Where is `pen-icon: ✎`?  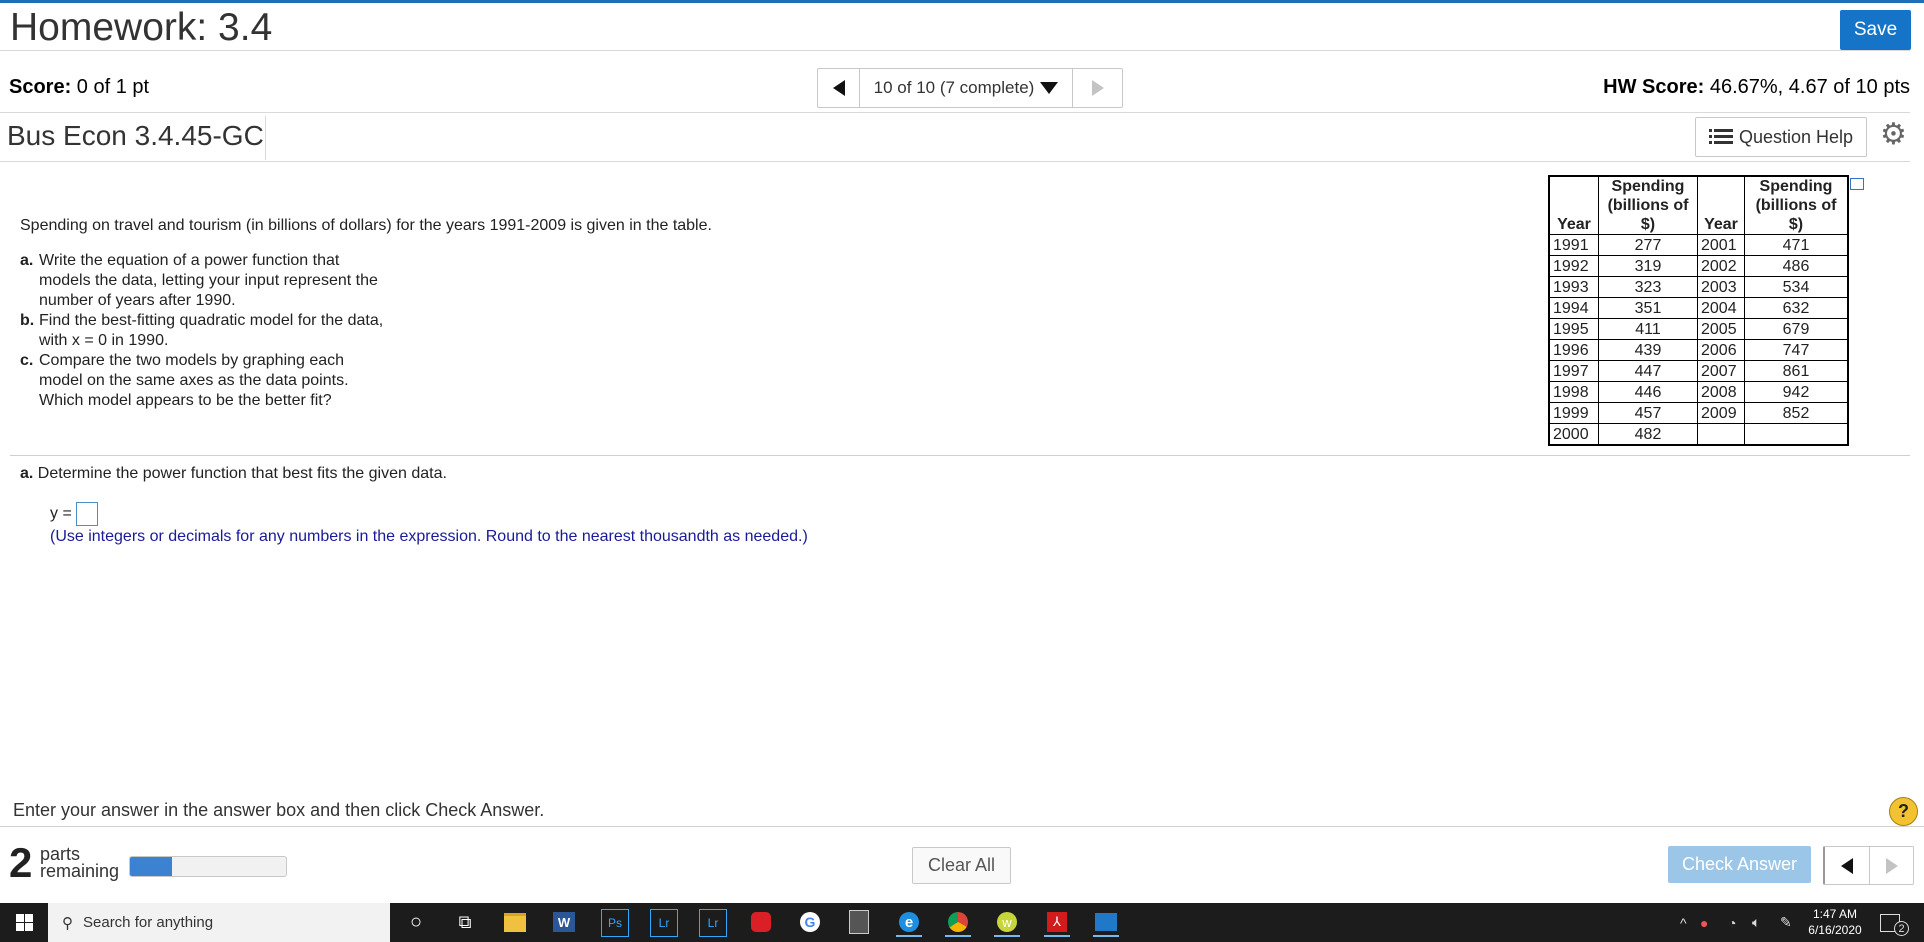 pen-icon: ✎ is located at coordinates (1786, 922).